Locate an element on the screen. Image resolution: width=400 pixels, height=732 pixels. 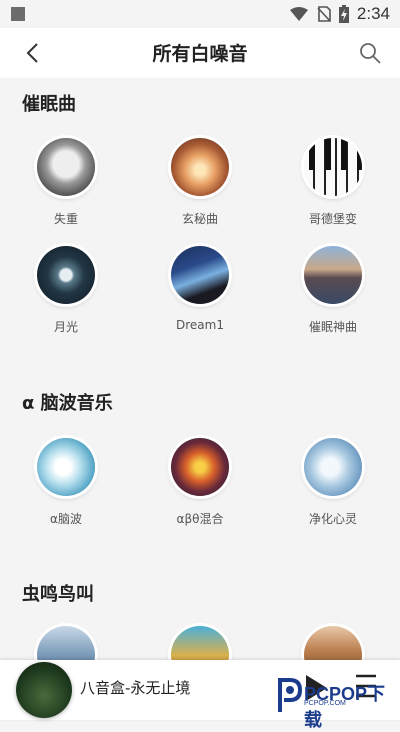
track-item: 净化心灵 is located at coordinates (333, 482).